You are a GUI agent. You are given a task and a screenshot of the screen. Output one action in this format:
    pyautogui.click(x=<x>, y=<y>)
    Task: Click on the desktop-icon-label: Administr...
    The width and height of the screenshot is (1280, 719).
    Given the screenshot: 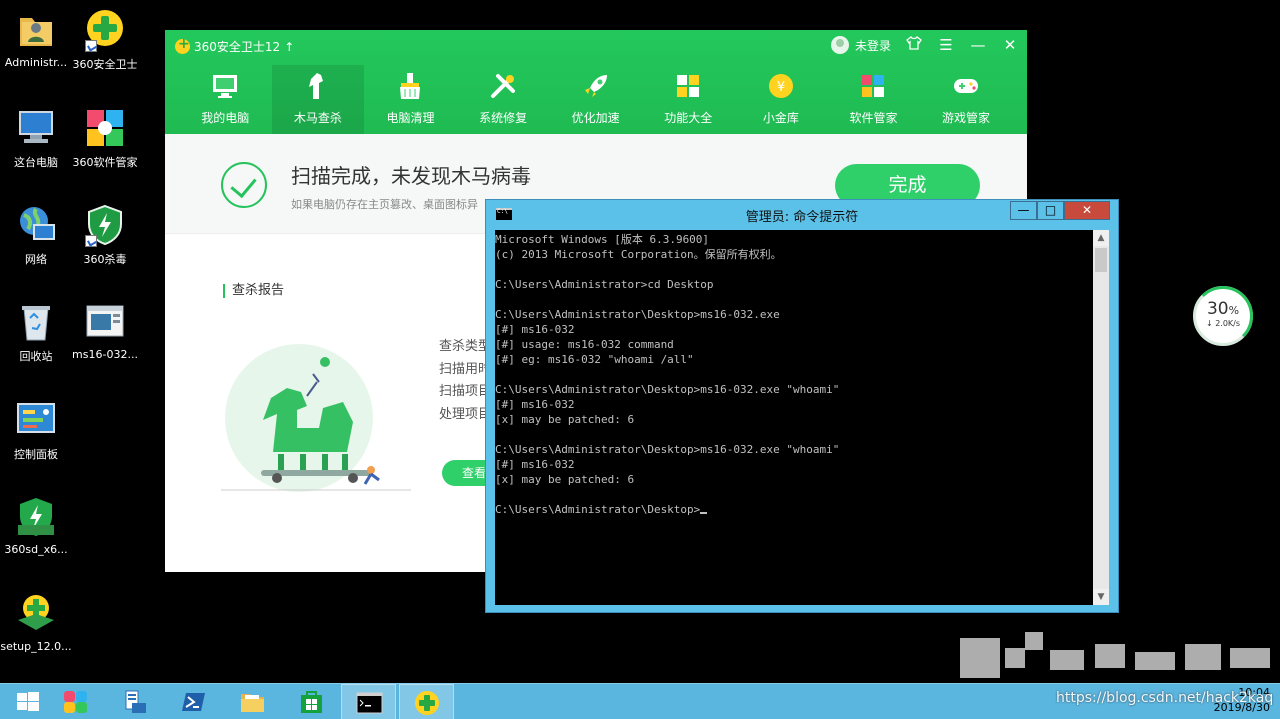 What is the action you would take?
    pyautogui.click(x=36, y=62)
    